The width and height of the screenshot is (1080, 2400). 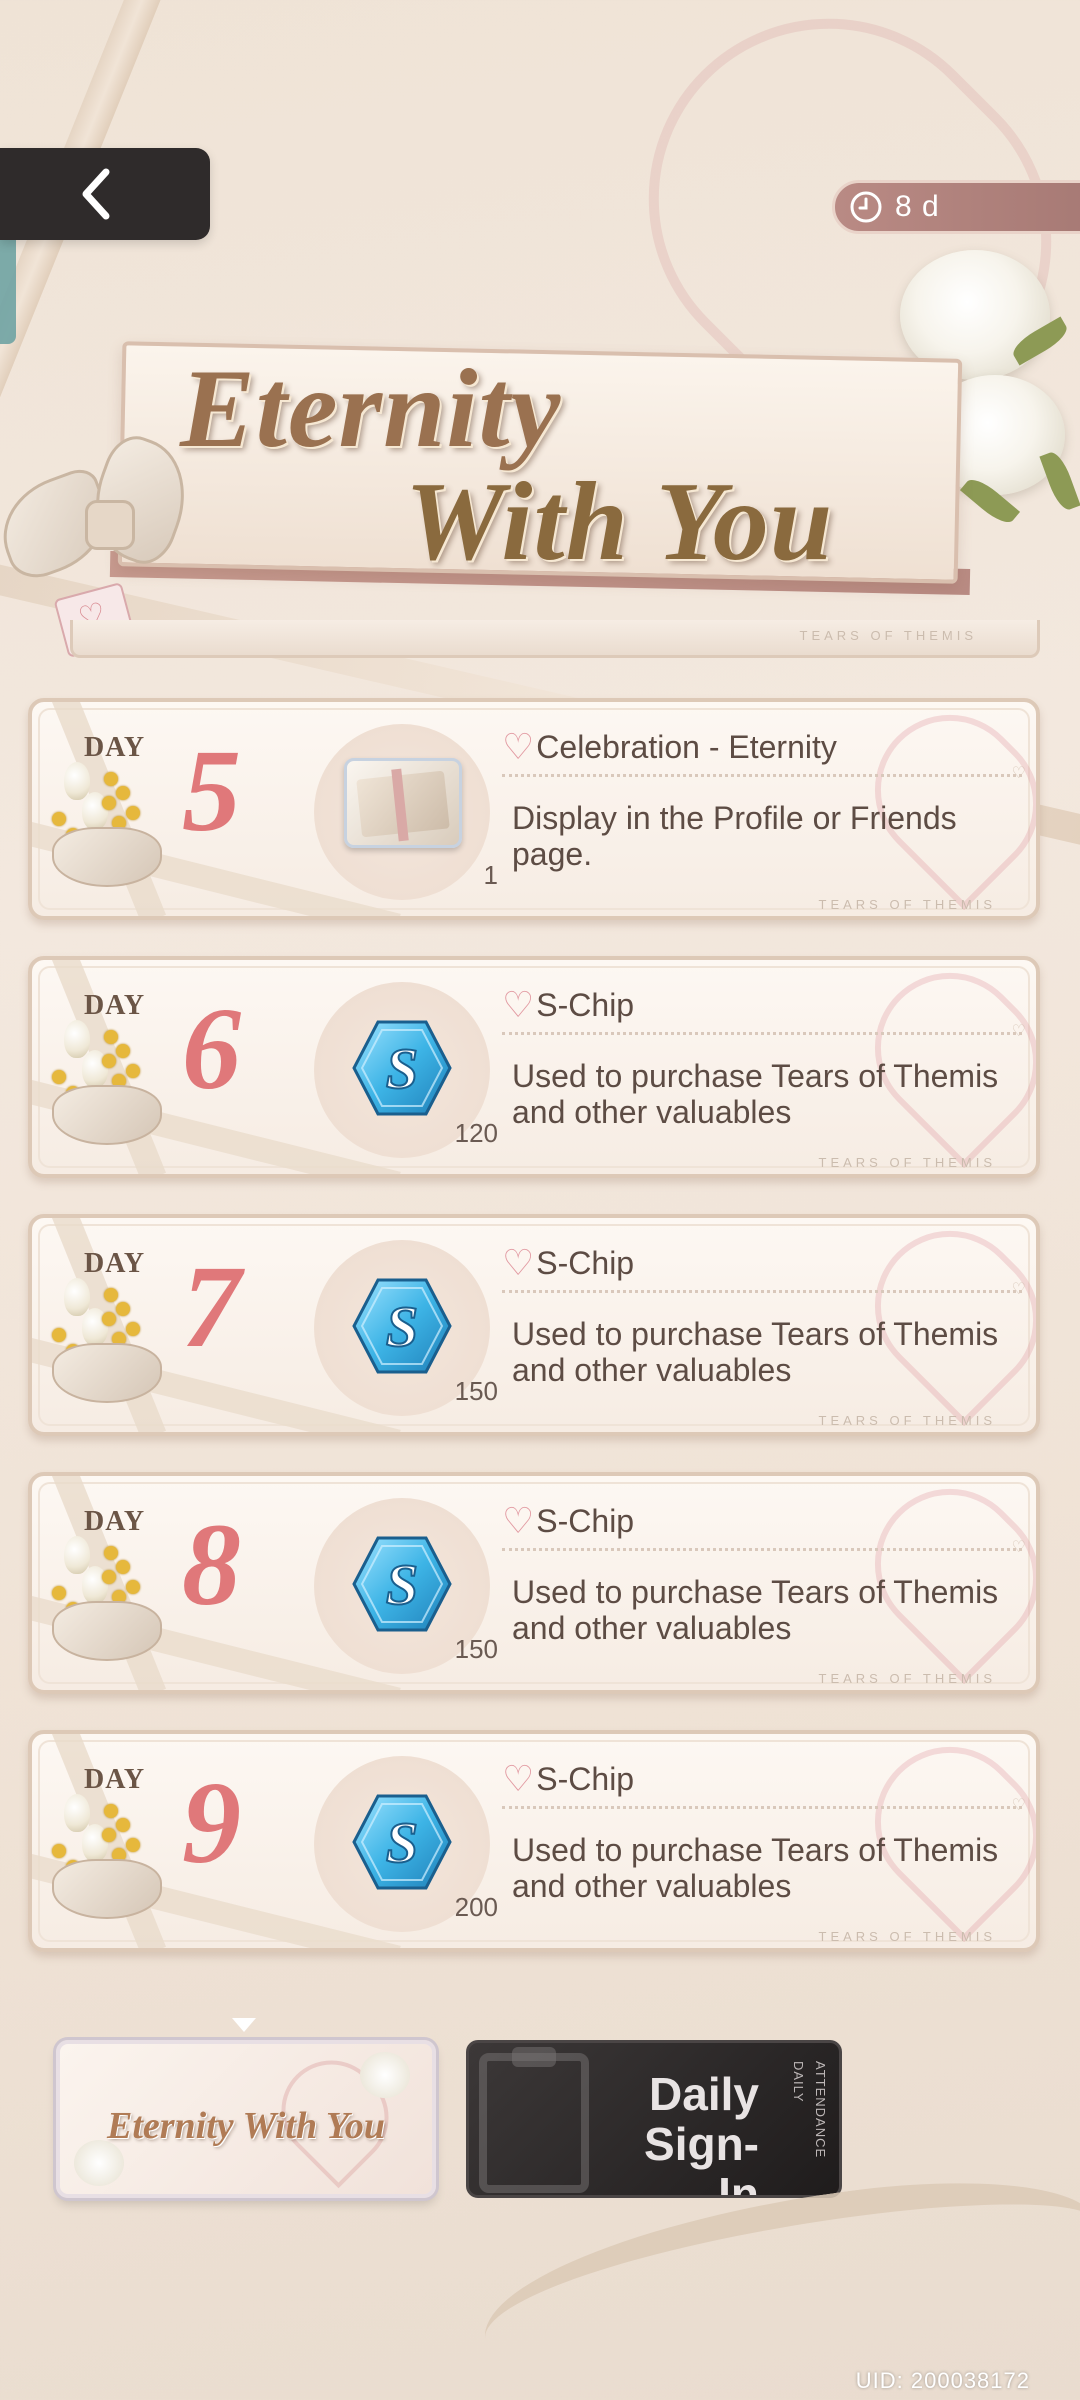 I want to click on tab-label: Daily Sign-In, so click(x=684, y=2133).